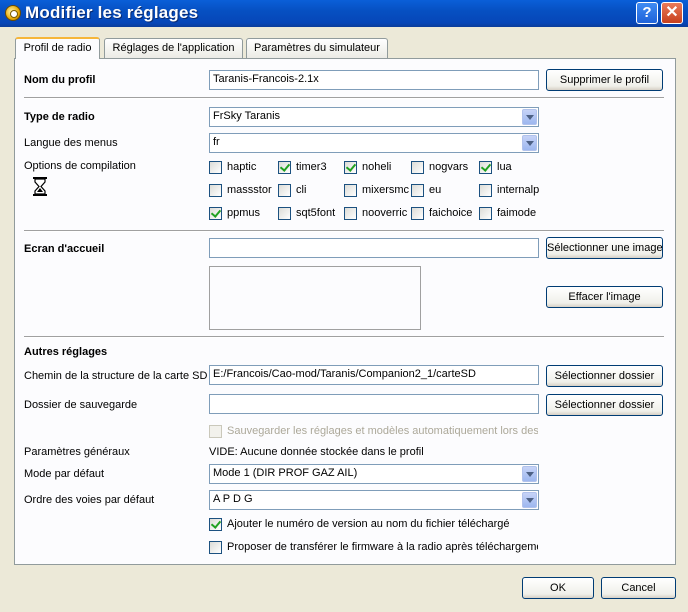 The height and width of the screenshot is (612, 688). I want to click on option-label: timer3, so click(311, 167).